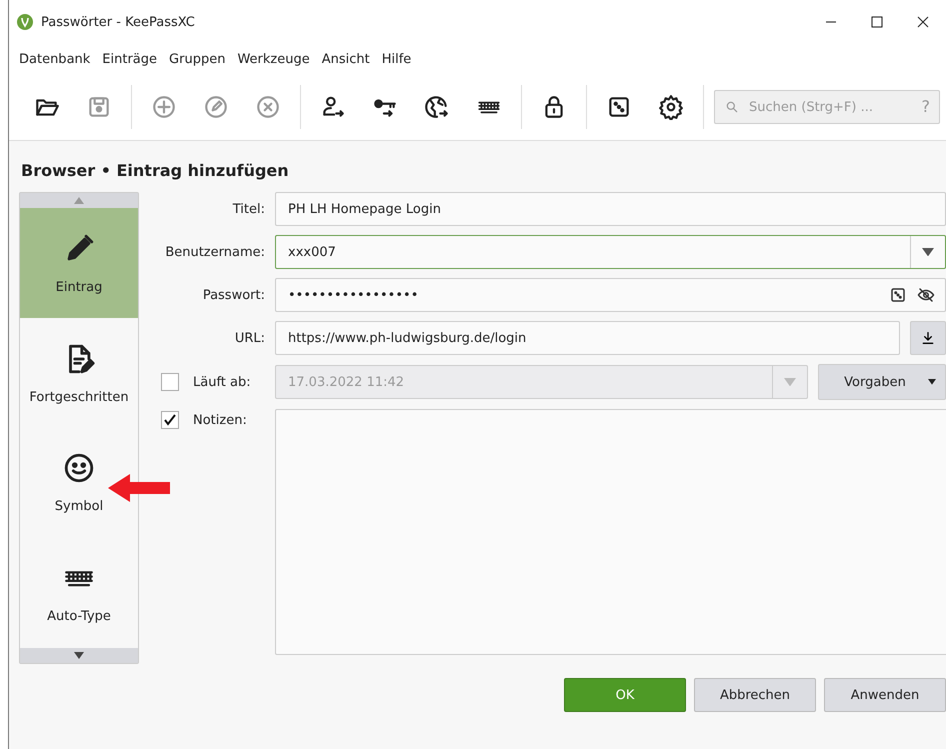 The image size is (946, 749). I want to click on title-field: PH LH Homepage Login, so click(610, 209).